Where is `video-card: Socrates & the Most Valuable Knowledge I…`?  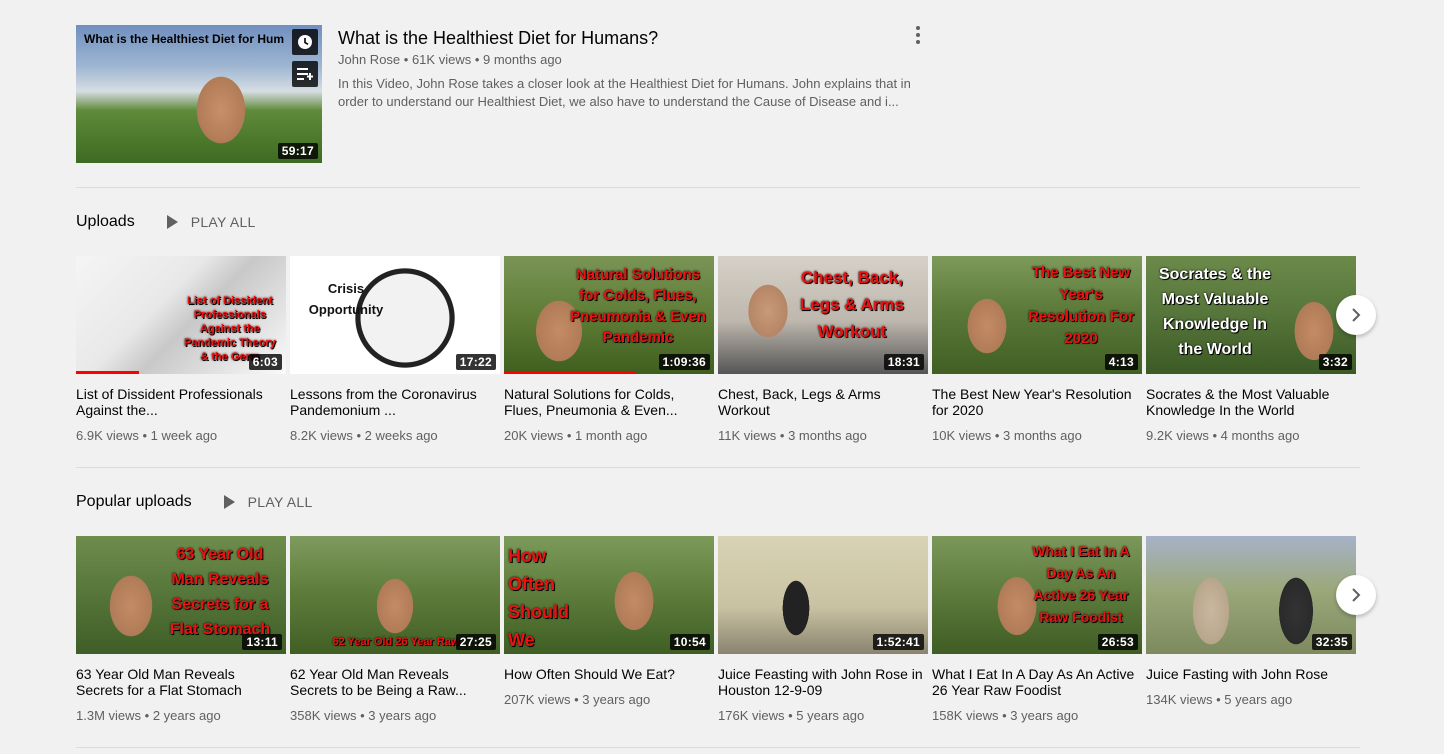 video-card: Socrates & the Most Valuable Knowledge I… is located at coordinates (1251, 349).